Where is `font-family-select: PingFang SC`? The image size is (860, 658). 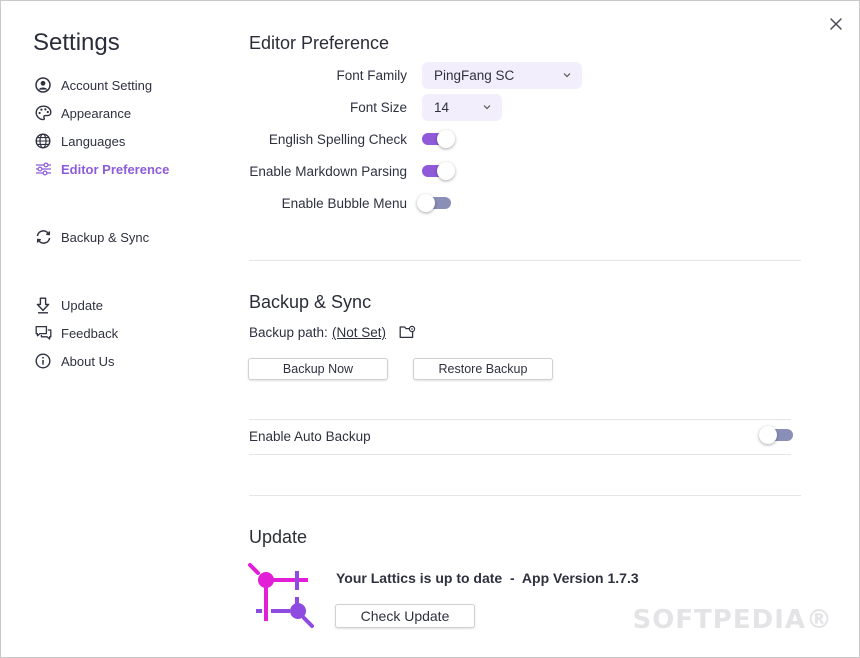
font-family-select: PingFang SC is located at coordinates (502, 75).